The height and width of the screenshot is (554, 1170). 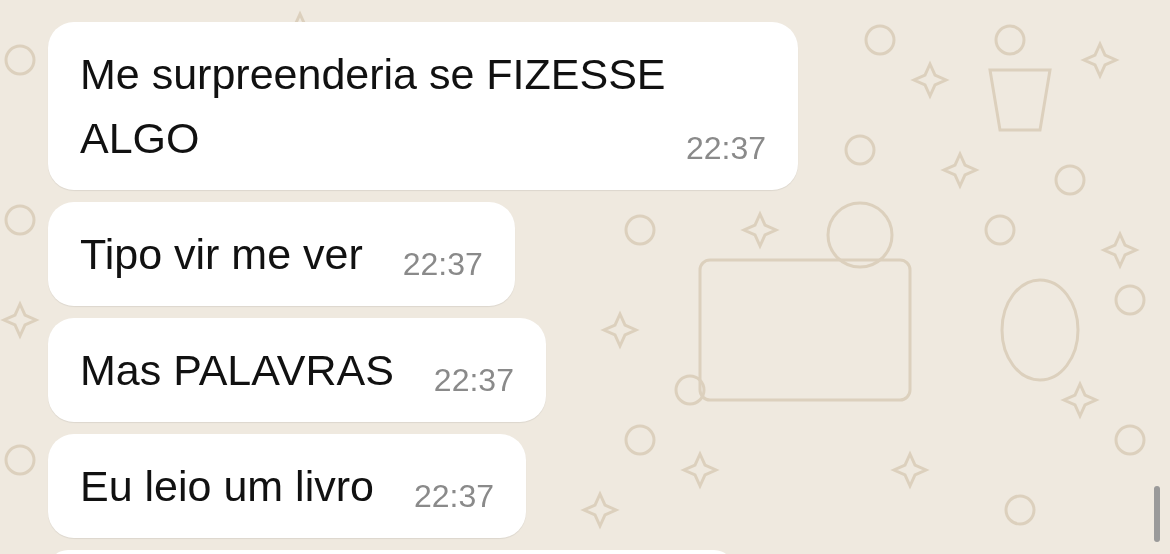 What do you see at coordinates (373, 106) in the screenshot?
I see `message-text: Me surpreenderia se FIZESSE ALGO` at bounding box center [373, 106].